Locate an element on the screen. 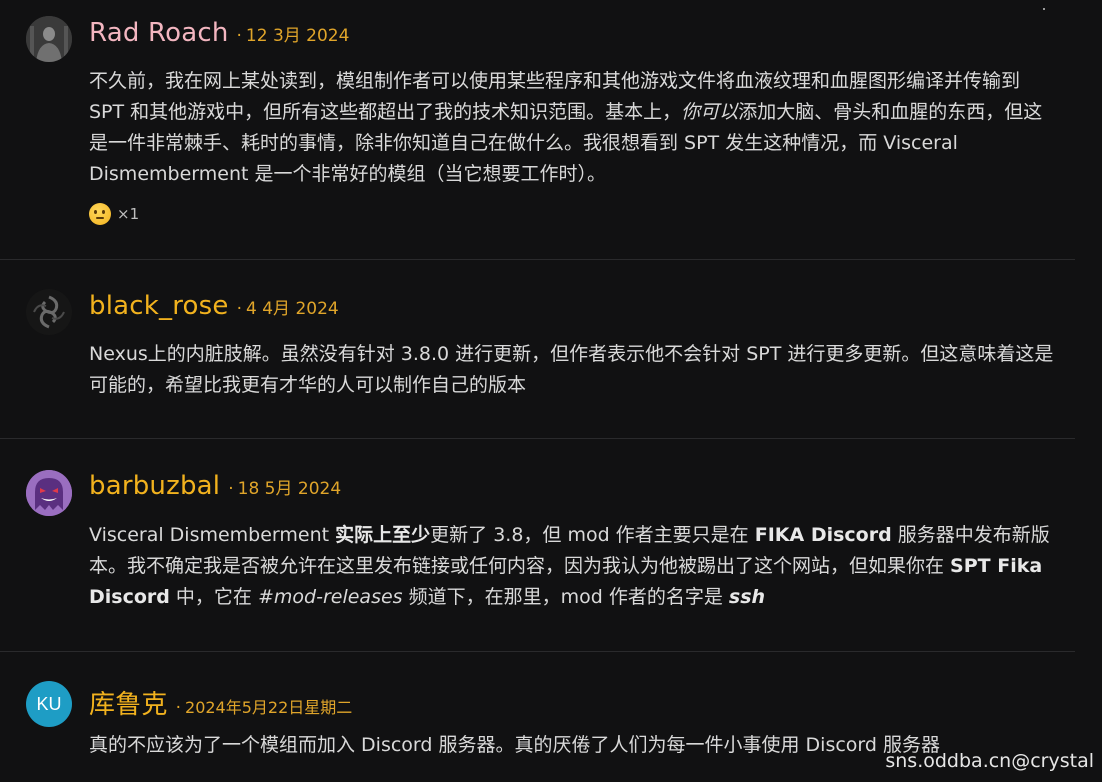  author-name: 库鲁克 is located at coordinates (128, 705).